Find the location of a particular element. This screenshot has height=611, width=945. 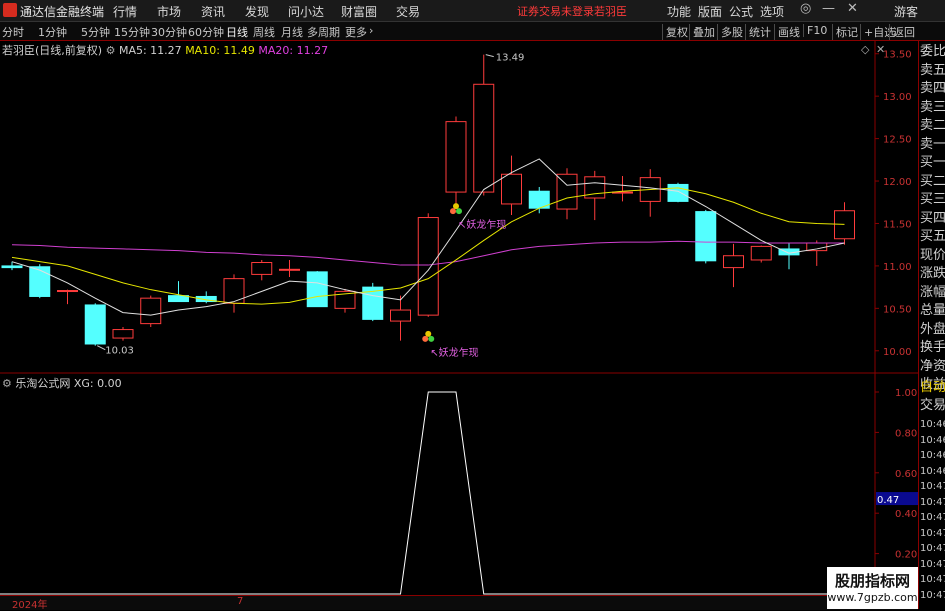

quote-label-4: 卖二 is located at coordinates (932, 125).